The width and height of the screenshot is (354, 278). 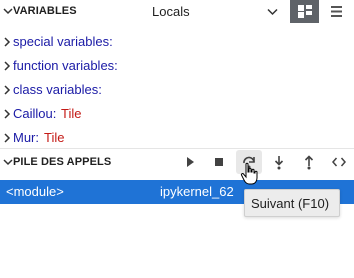 I want to click on variable-name: Caillou:, so click(x=35, y=113).